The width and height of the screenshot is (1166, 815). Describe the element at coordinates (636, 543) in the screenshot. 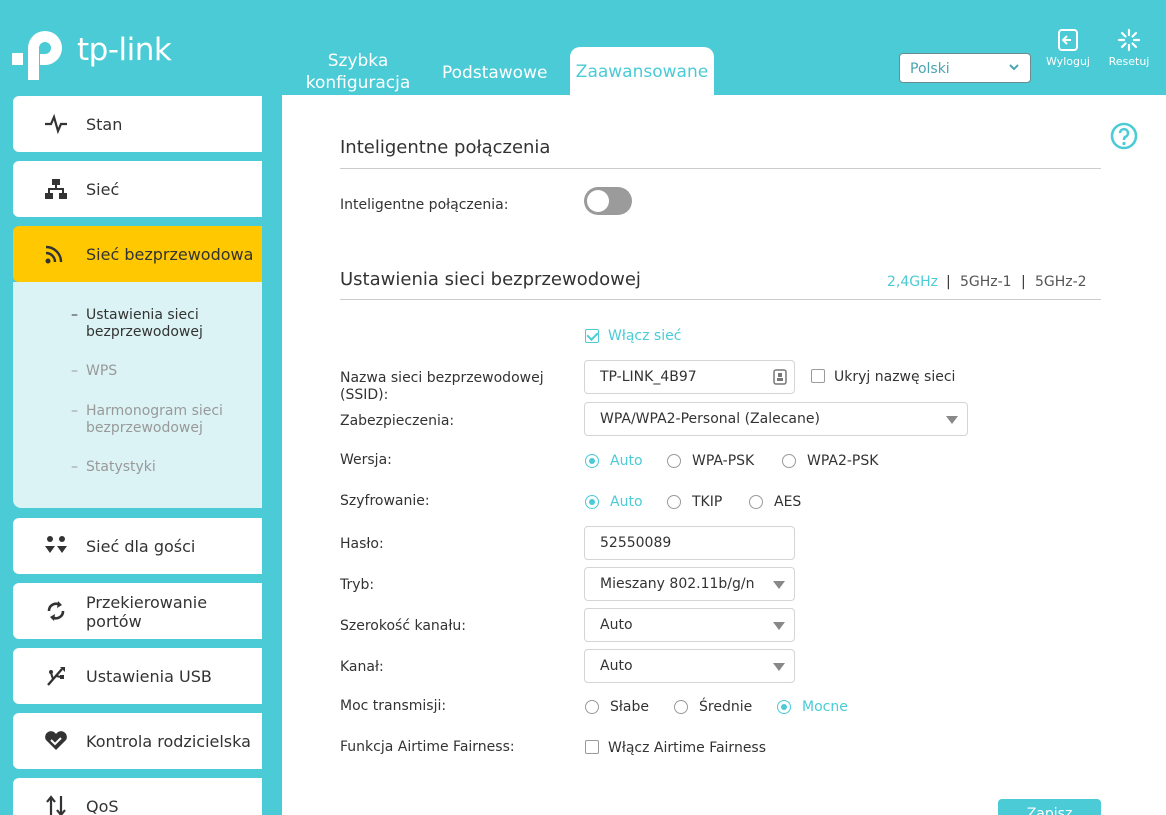

I see `password-value: 52550089` at that location.